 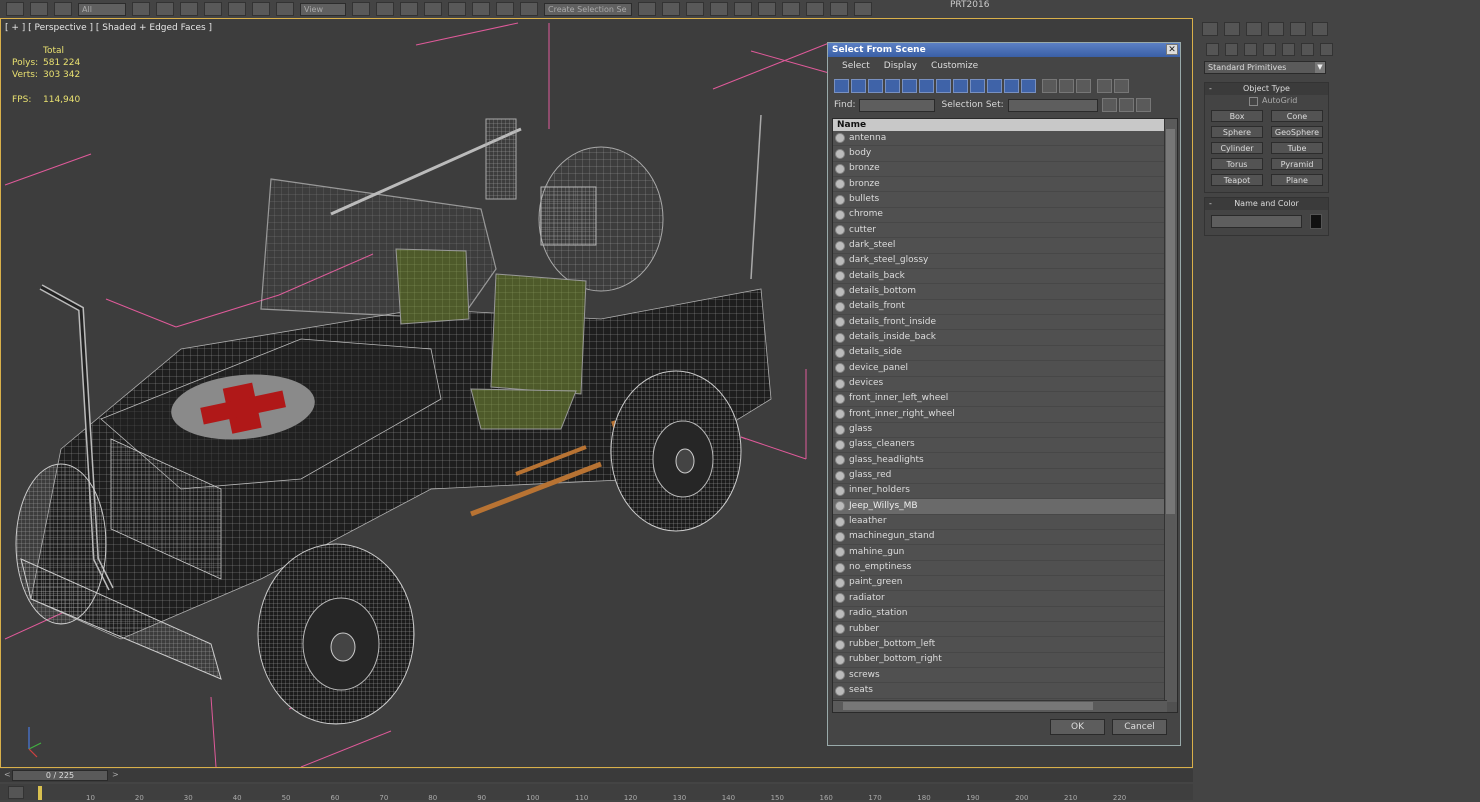 I want to click on list-item: details_side, so click(x=999, y=354).